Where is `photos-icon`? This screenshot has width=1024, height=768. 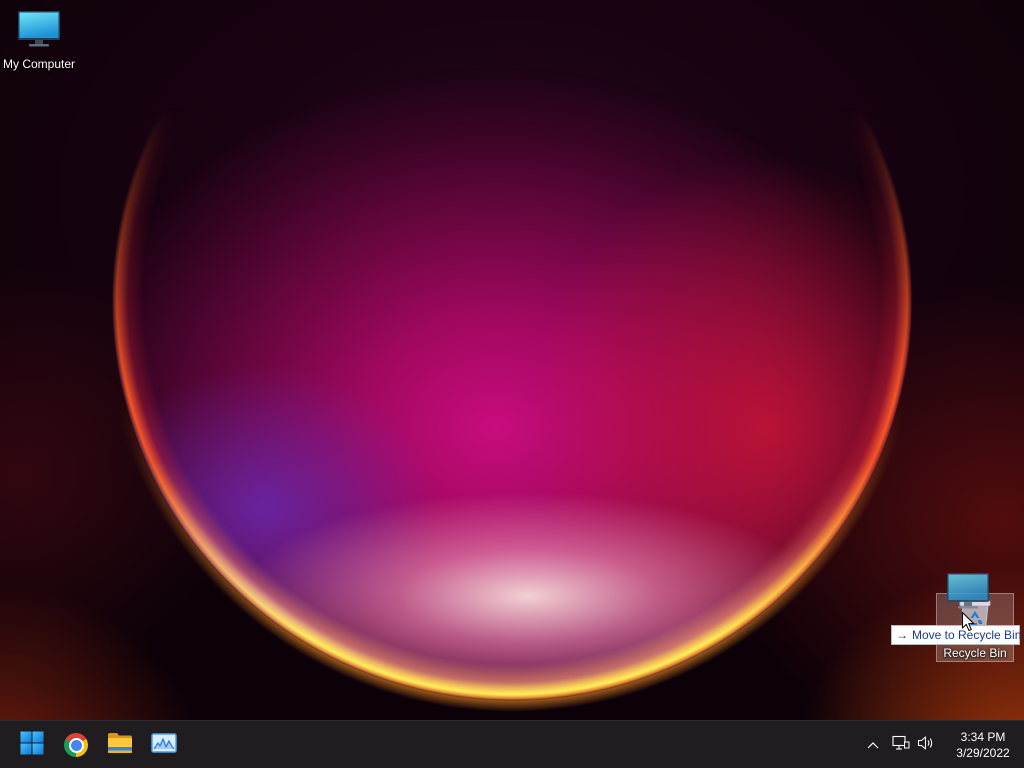 photos-icon is located at coordinates (164, 745).